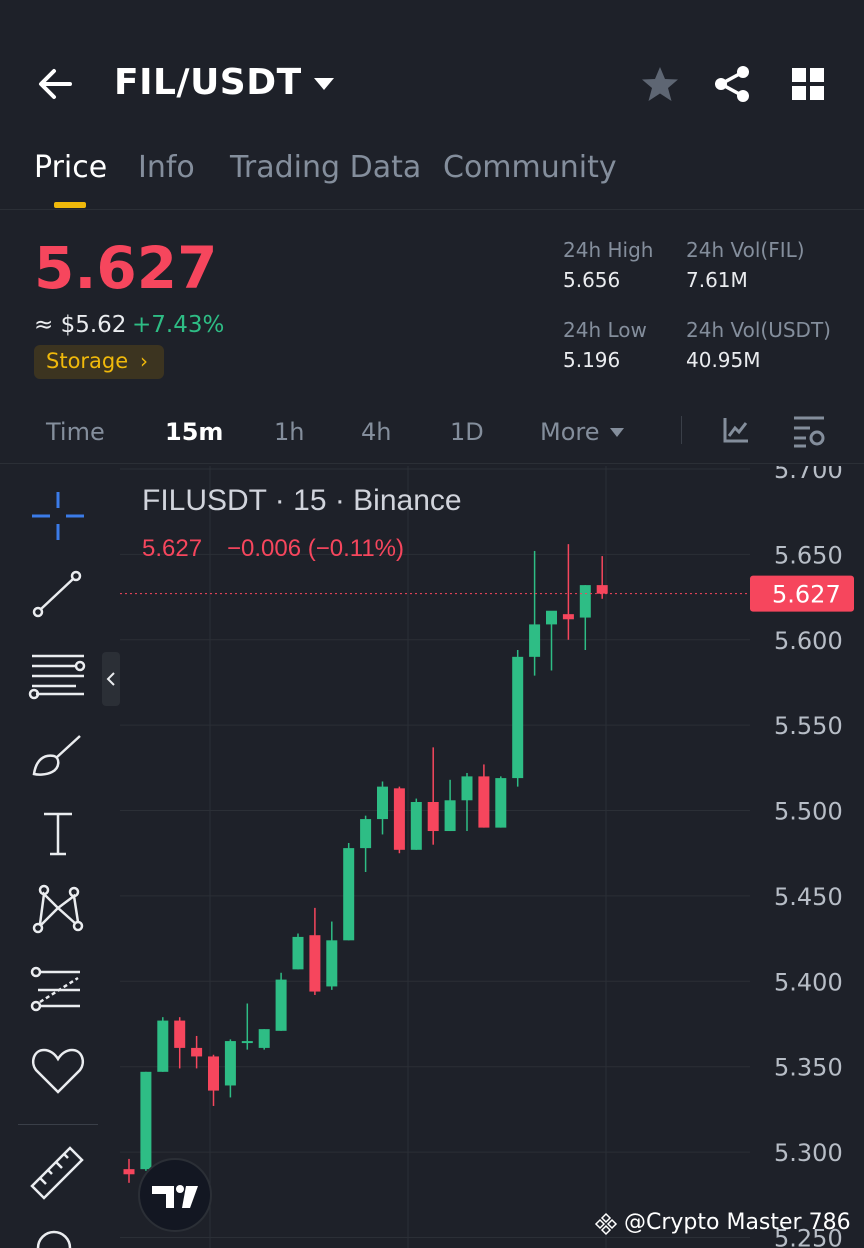  I want to click on legend-value: 5.627, so click(172, 548).